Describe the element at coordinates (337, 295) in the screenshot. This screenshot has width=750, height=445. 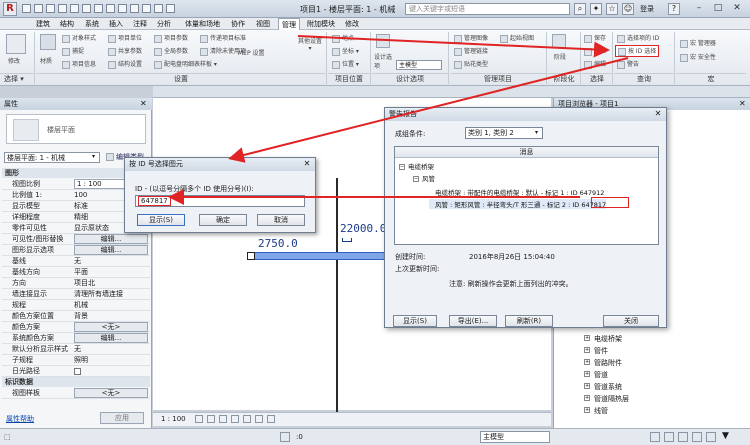
I see `grid-line` at that location.